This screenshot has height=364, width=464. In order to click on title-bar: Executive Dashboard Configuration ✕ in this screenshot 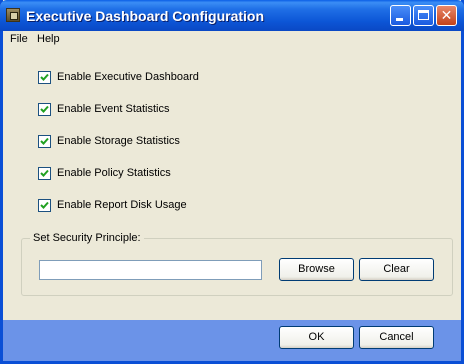, I will do `click(232, 15)`.